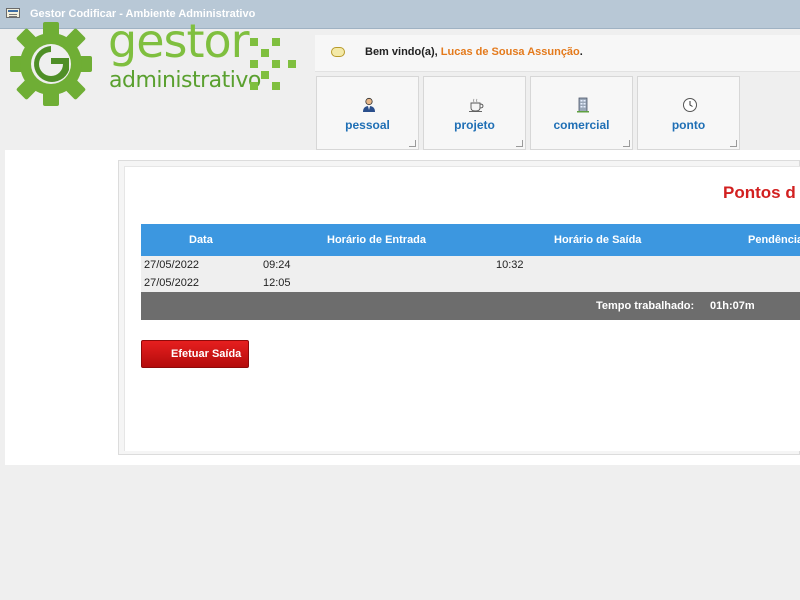 The height and width of the screenshot is (600, 800). Describe the element at coordinates (338, 52) in the screenshot. I see `speech-bubble-icon` at that location.